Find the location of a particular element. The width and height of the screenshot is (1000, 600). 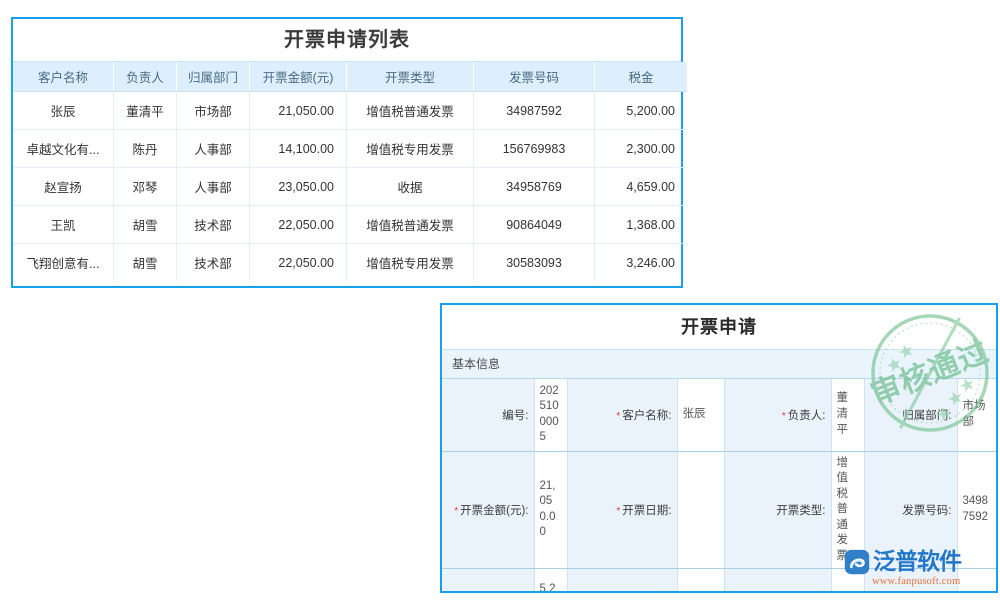

label-invoice-date: * 开票日期: is located at coordinates (622, 510).